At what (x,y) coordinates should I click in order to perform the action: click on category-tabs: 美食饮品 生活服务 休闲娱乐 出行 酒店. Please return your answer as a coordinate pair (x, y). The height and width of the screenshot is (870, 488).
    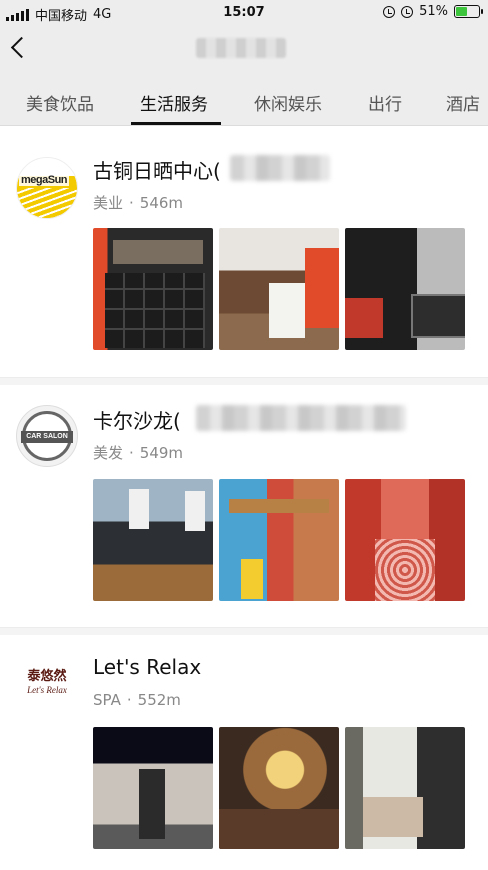
    Looking at the image, I should click on (244, 99).